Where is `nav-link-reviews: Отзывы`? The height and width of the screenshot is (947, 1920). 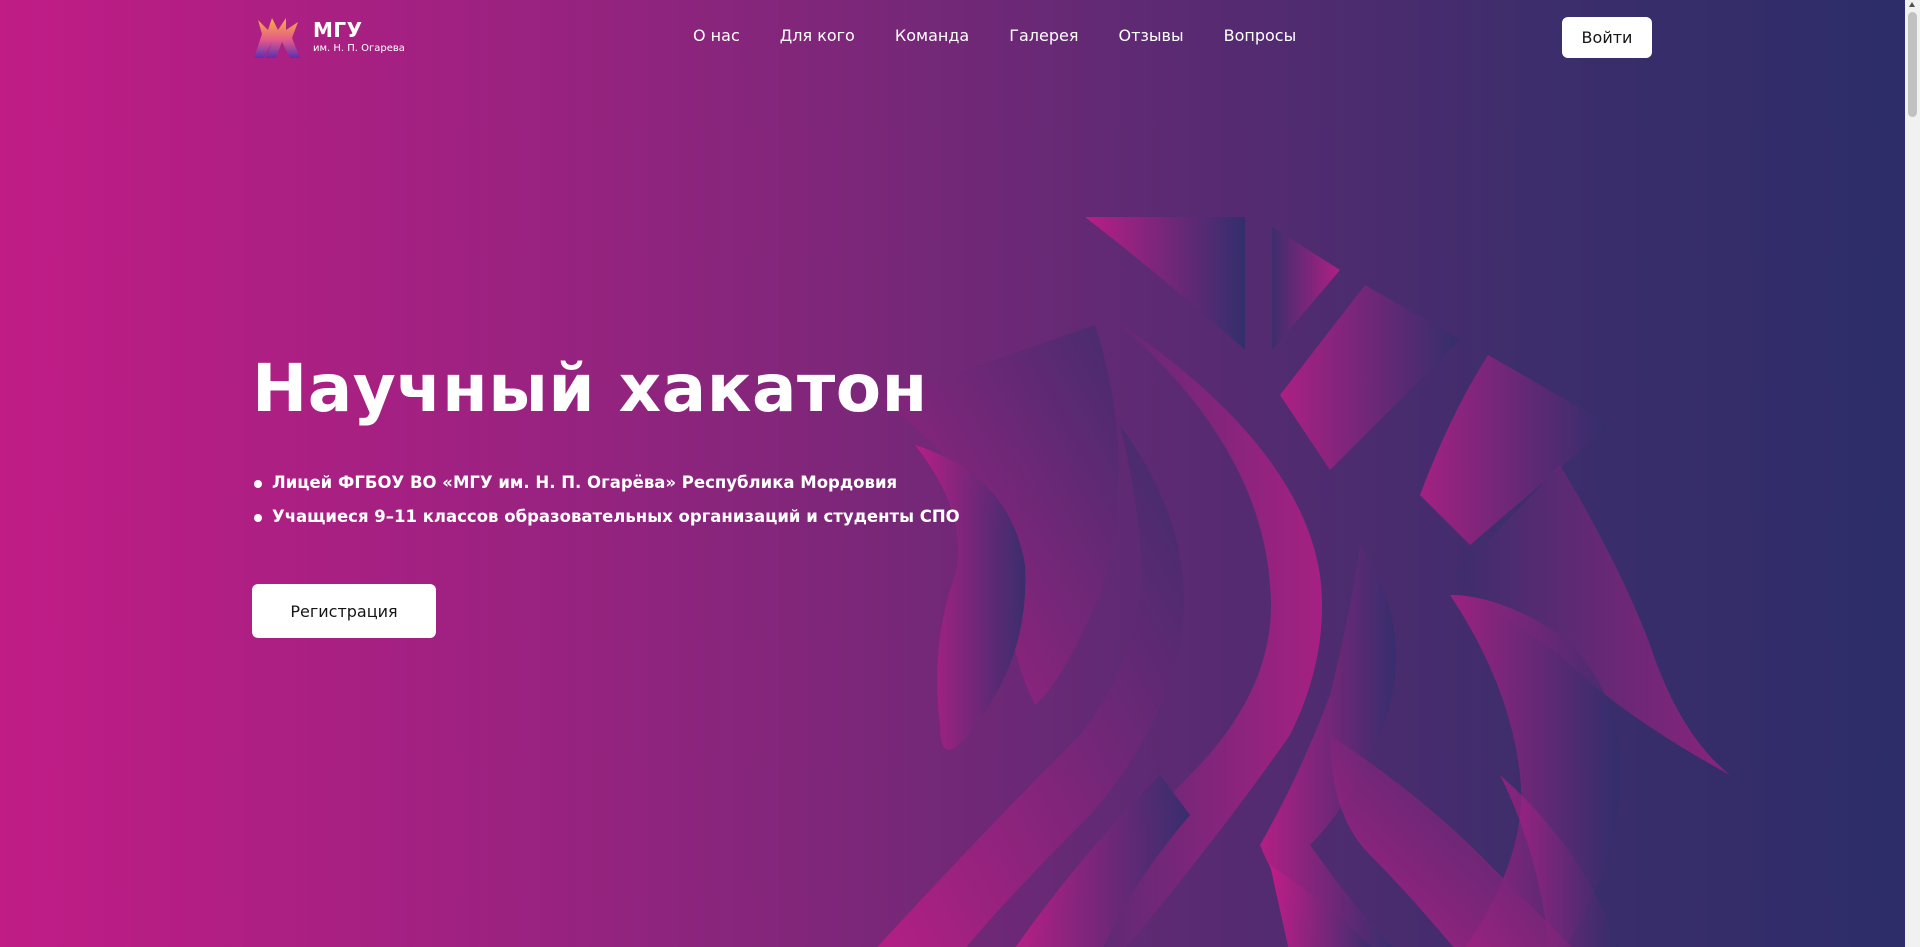
nav-link-reviews: Отзывы is located at coordinates (1150, 35).